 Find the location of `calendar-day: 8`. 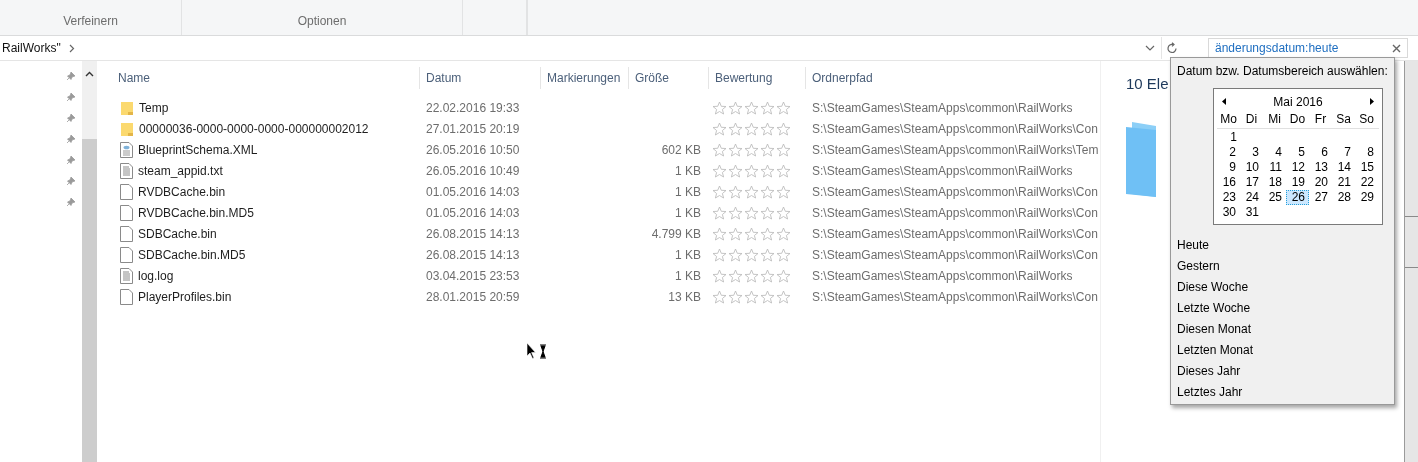

calendar-day: 8 is located at coordinates (1366, 152).